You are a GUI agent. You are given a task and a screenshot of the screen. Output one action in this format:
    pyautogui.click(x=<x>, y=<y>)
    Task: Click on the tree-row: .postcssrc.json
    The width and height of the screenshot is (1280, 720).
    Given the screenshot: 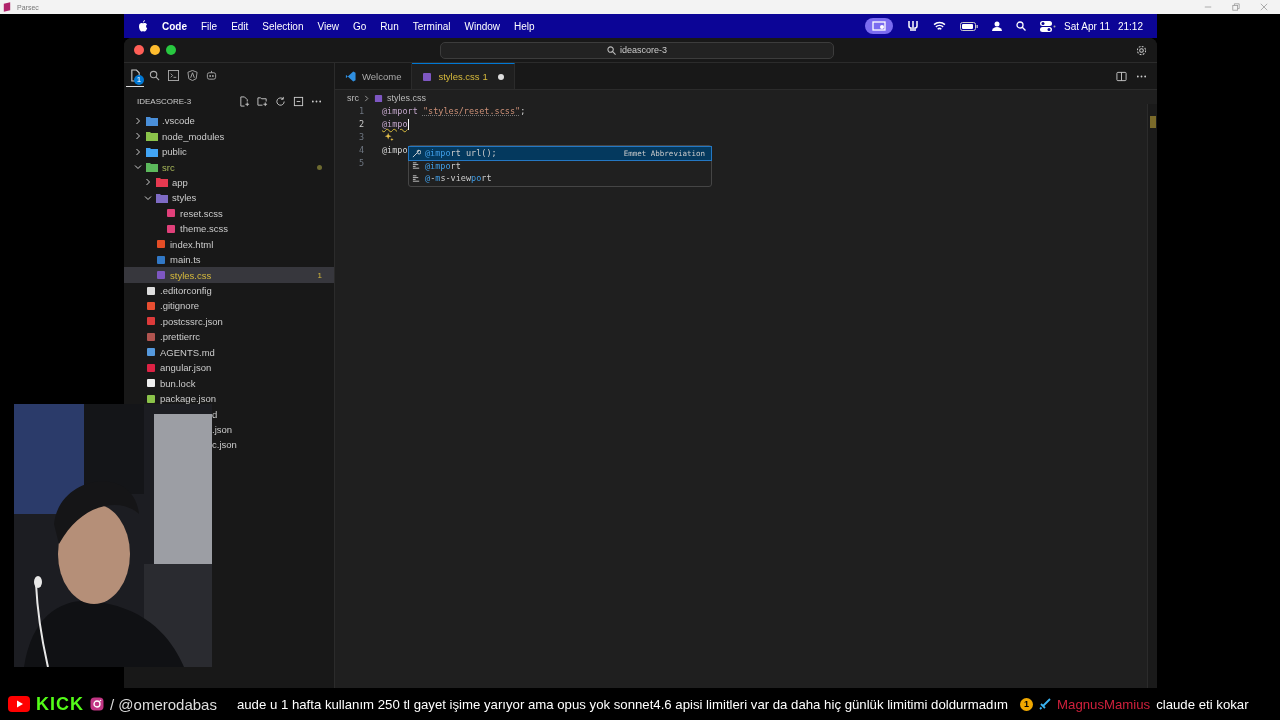 What is the action you would take?
    pyautogui.click(x=229, y=321)
    